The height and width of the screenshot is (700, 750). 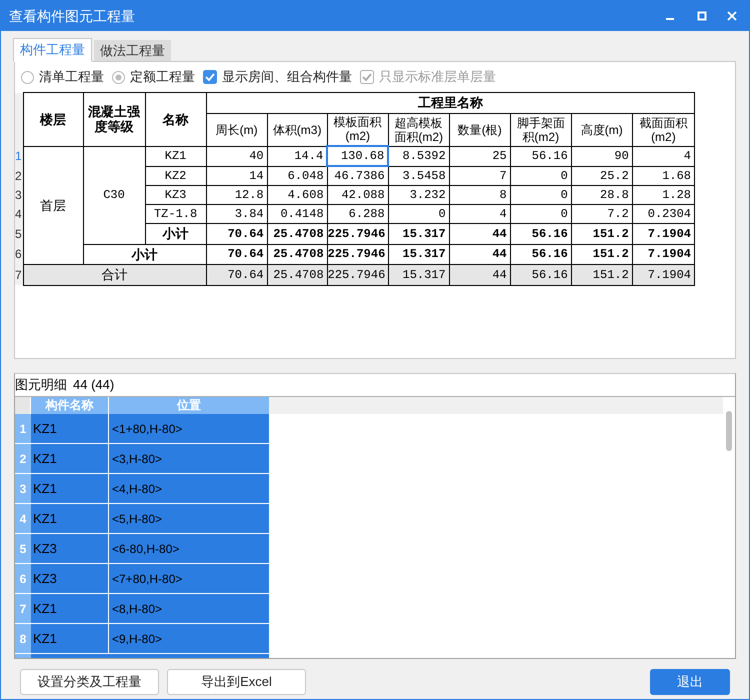 What do you see at coordinates (237, 129) in the screenshot?
I see `column-header: 周长(m)` at bounding box center [237, 129].